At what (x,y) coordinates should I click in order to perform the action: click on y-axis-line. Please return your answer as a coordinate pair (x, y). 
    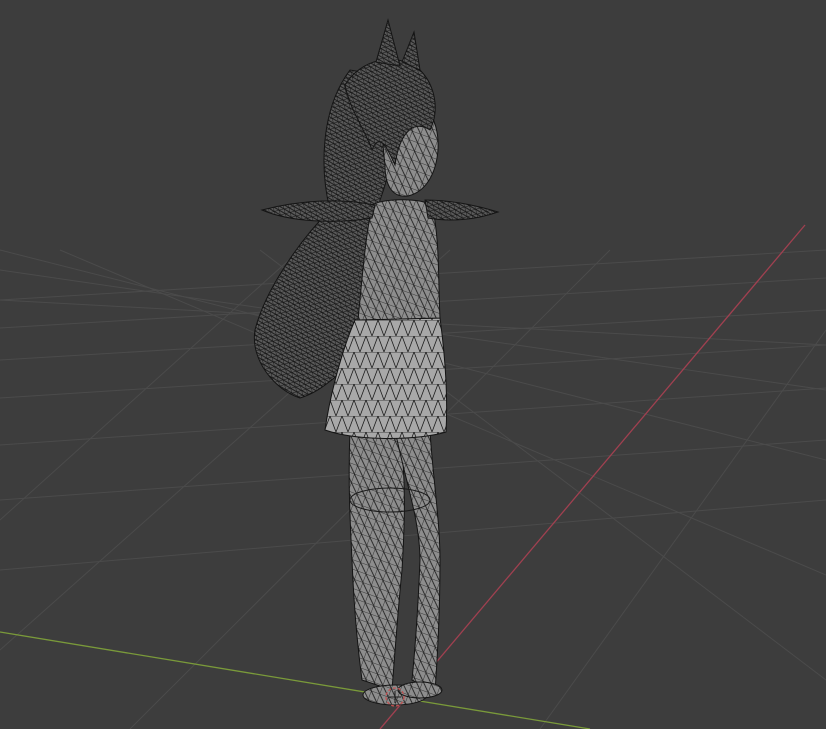
    Looking at the image, I should click on (295, 680).